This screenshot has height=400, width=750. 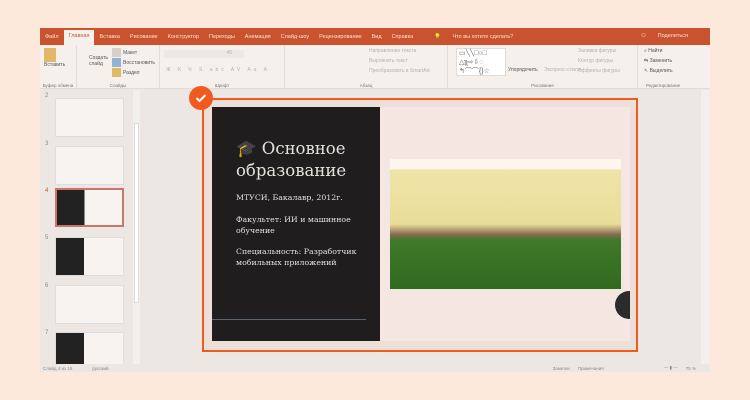 What do you see at coordinates (47, 191) in the screenshot?
I see `thumbnail-number: 4` at bounding box center [47, 191].